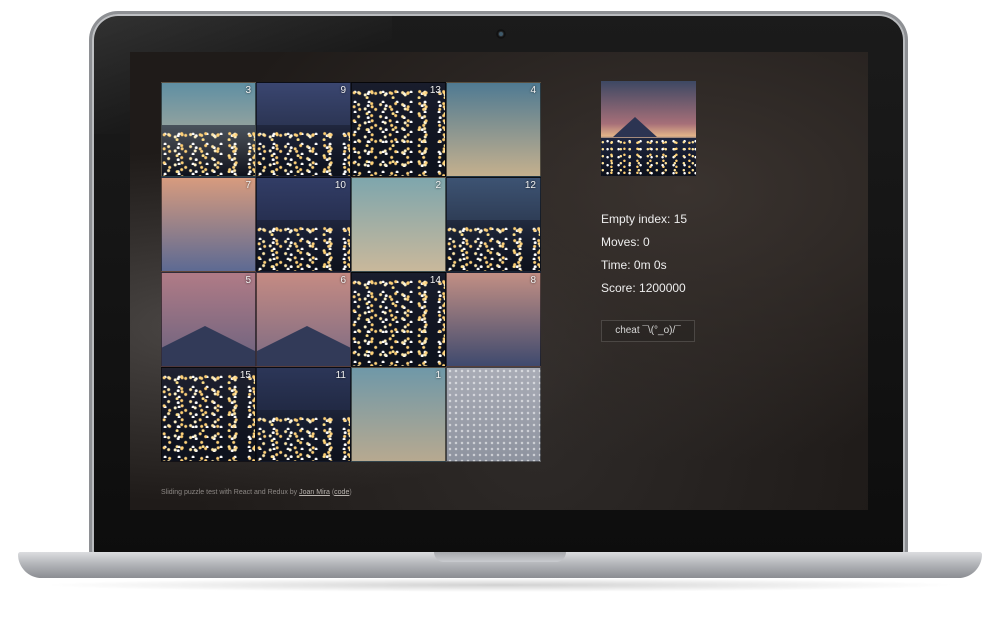 This screenshot has width=1000, height=621. I want to click on mountain-shape, so click(635, 127).